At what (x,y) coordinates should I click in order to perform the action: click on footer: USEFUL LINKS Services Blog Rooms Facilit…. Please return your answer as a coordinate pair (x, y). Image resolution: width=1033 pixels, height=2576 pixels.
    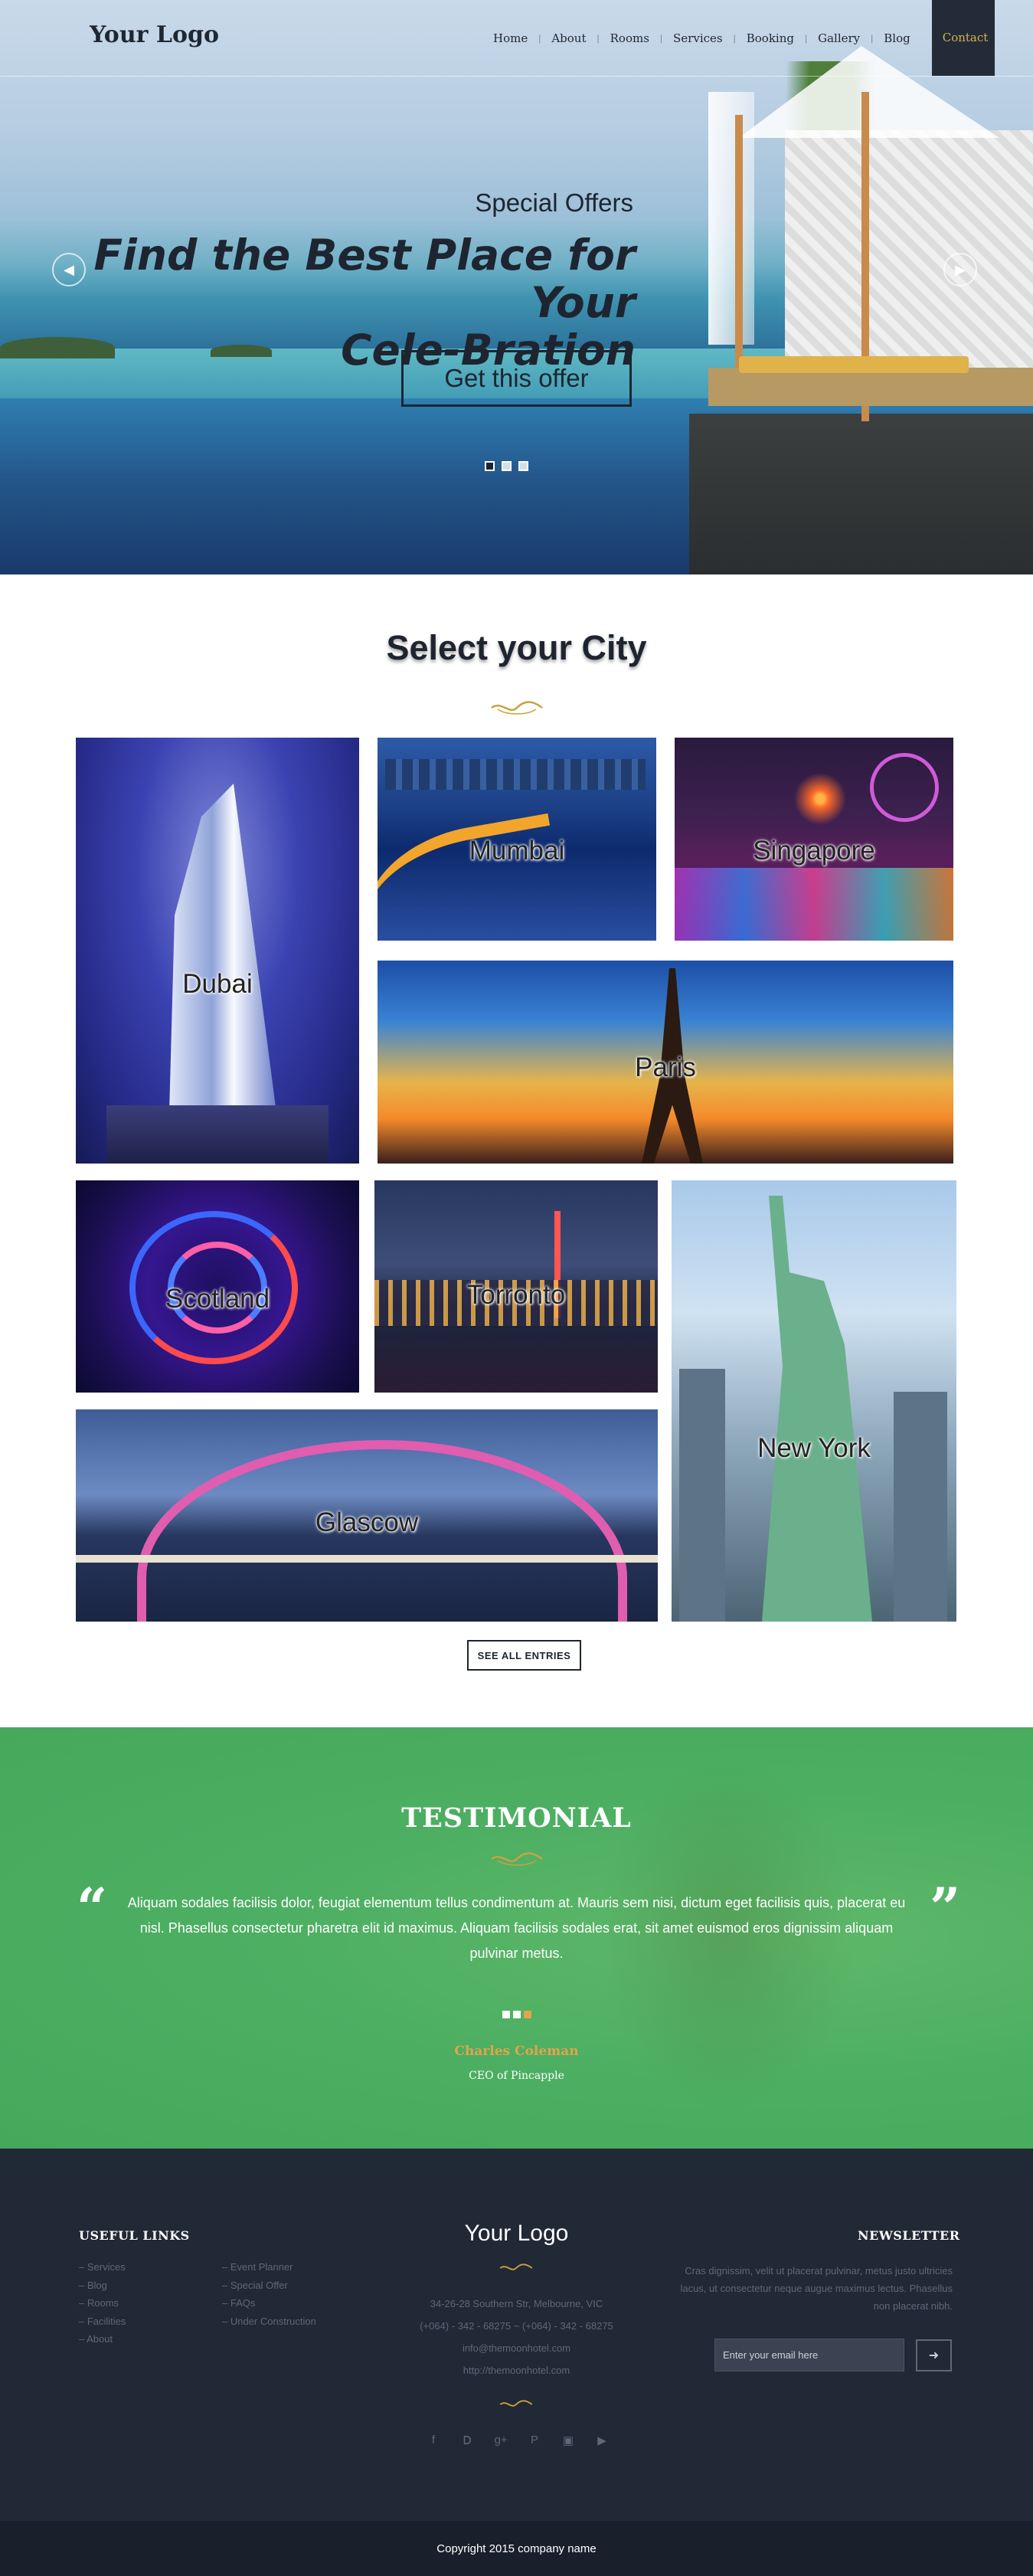
    Looking at the image, I should click on (516, 2335).